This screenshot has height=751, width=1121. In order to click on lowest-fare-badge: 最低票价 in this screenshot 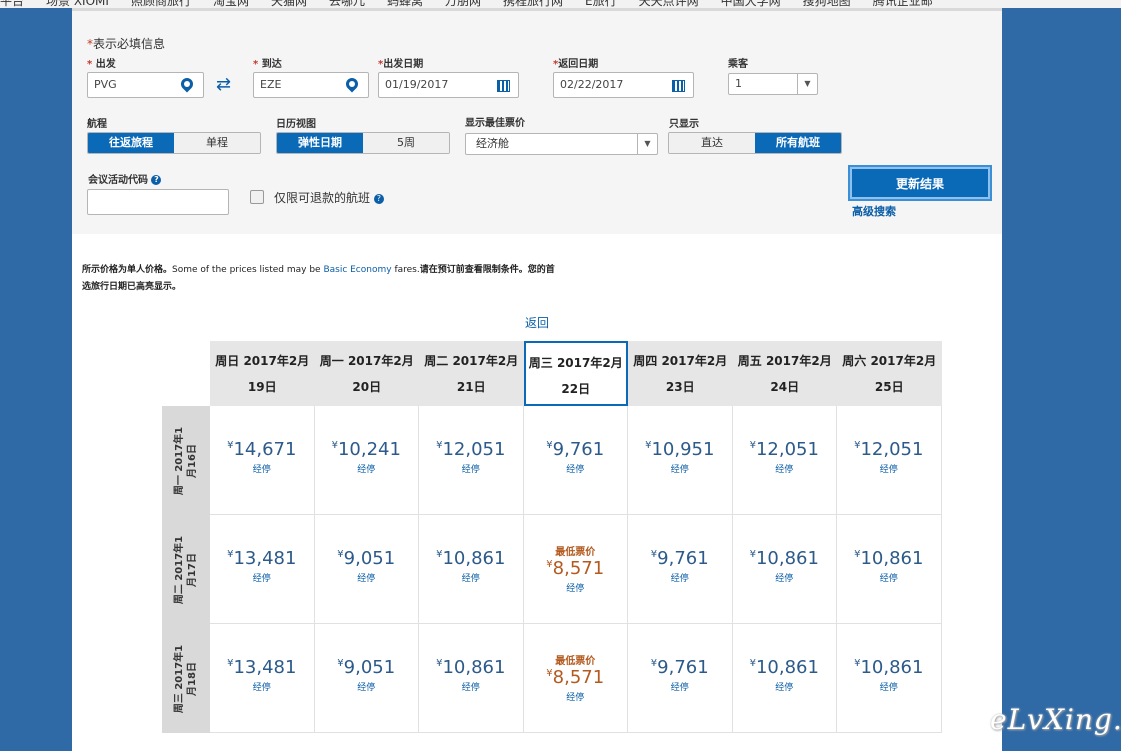, I will do `click(575, 552)`.